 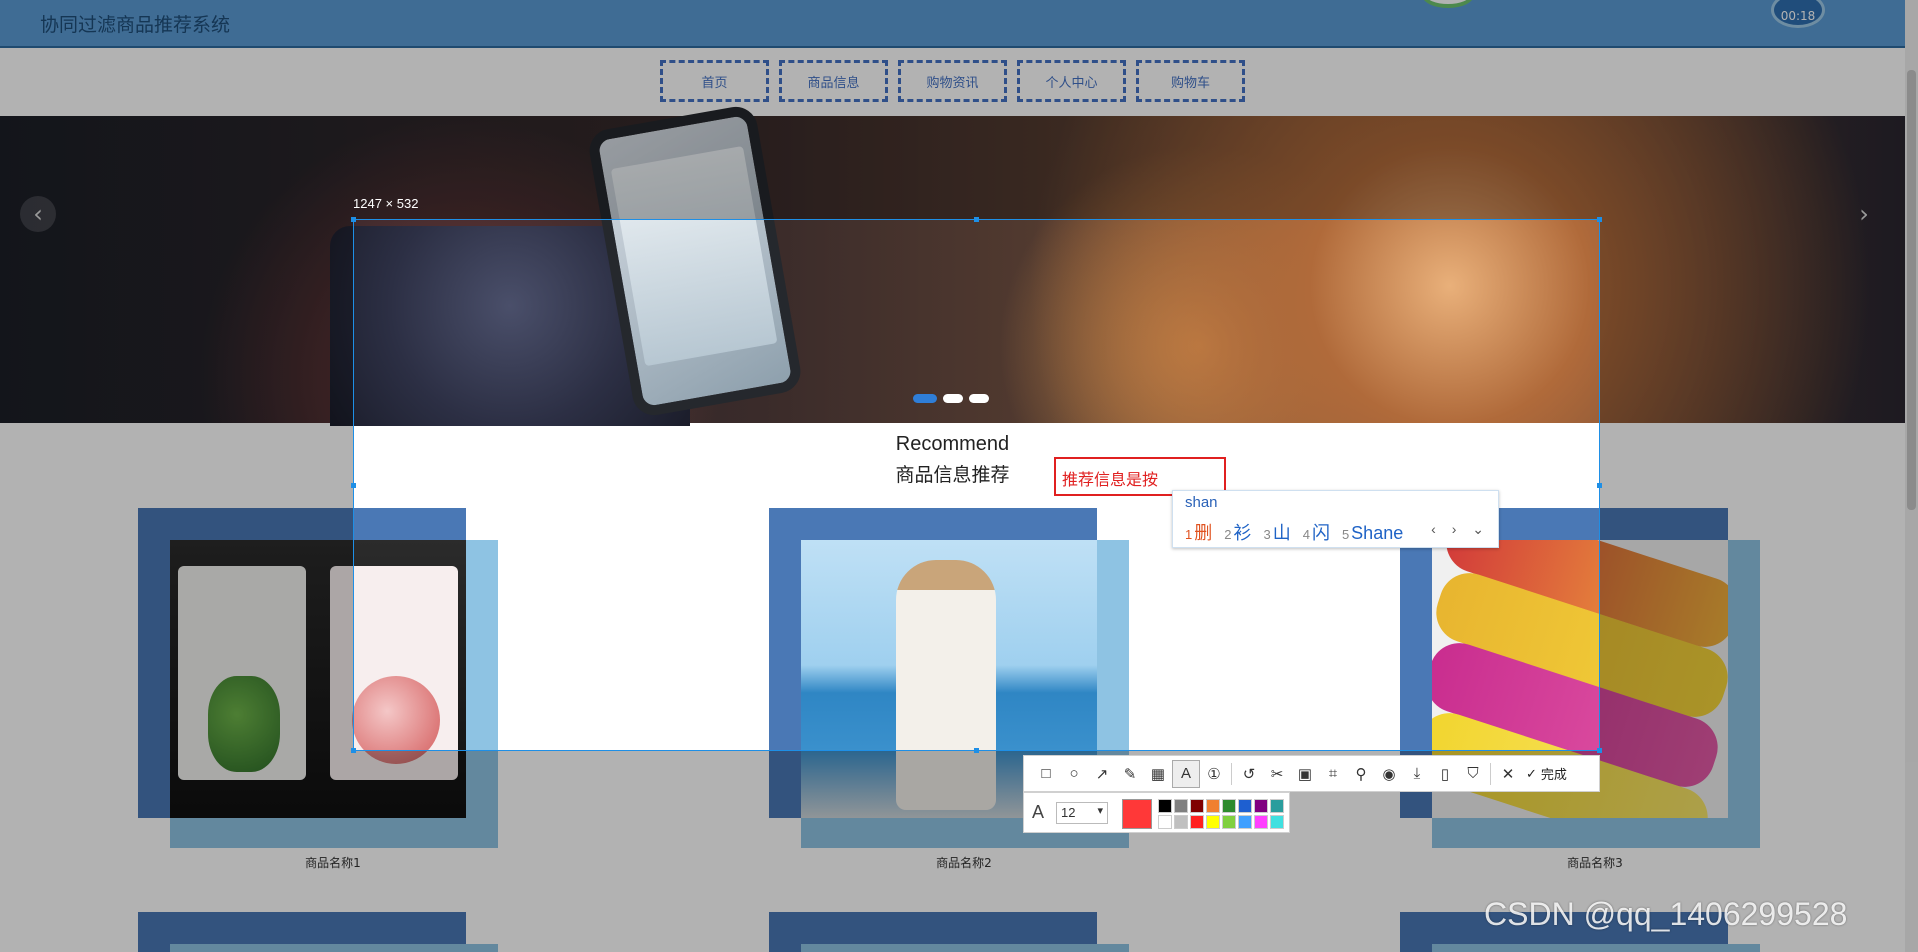 I want to click on font-size-value: 12, so click(x=1068, y=812).